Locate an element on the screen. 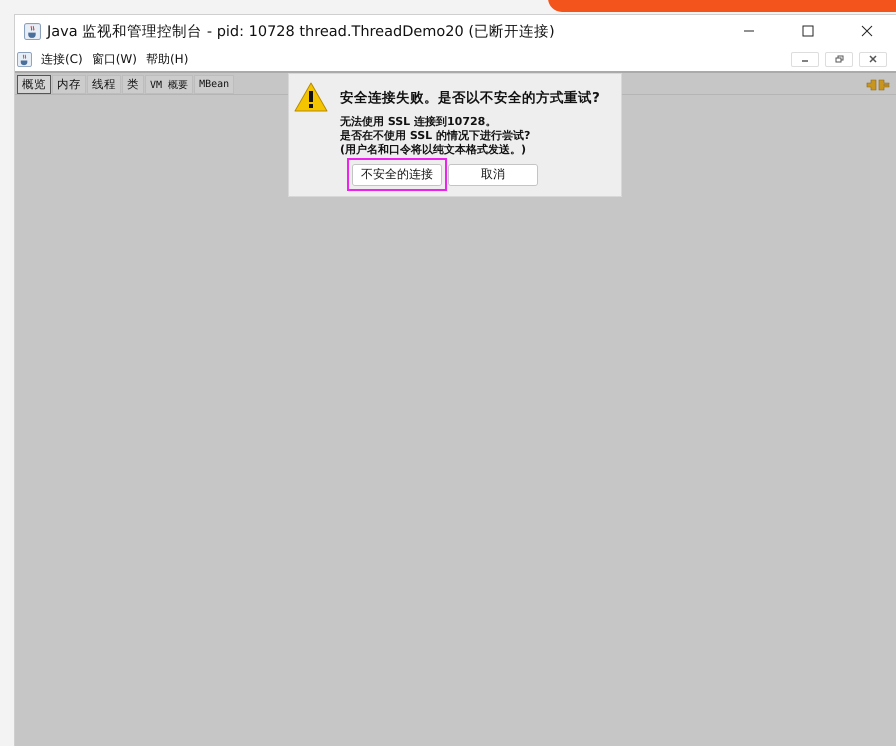  maximize-icon is located at coordinates (808, 31).